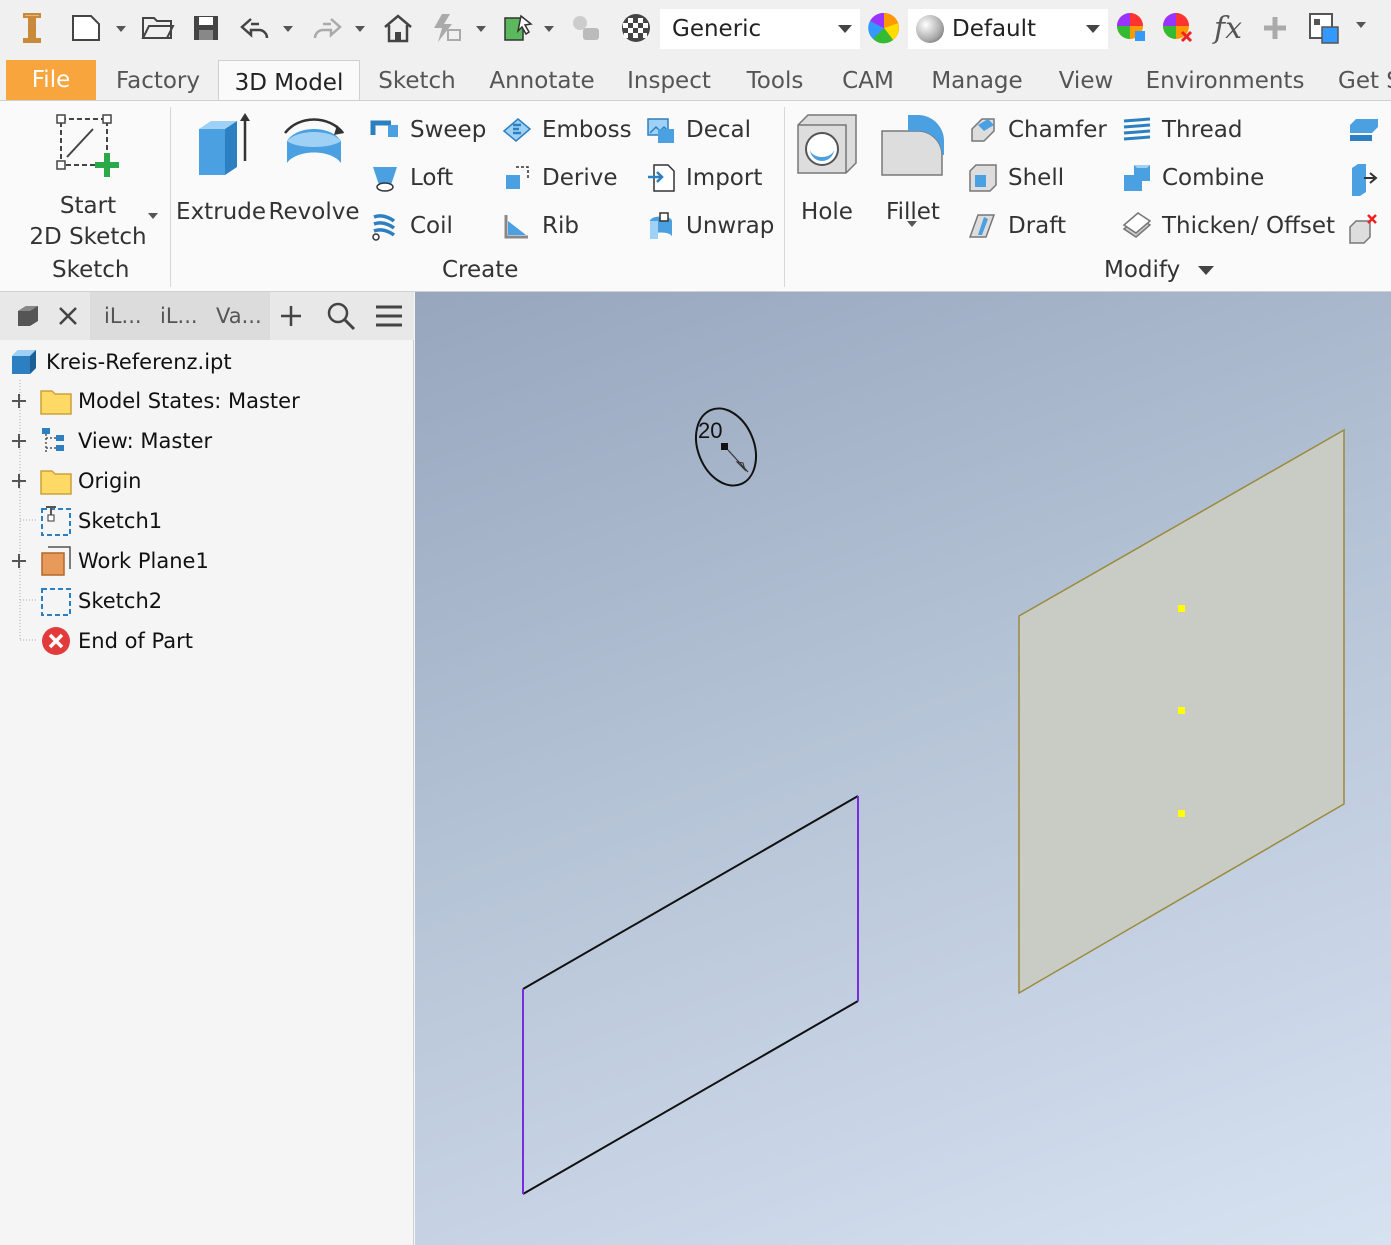  I want to click on plus-icon, so click(1275, 28).